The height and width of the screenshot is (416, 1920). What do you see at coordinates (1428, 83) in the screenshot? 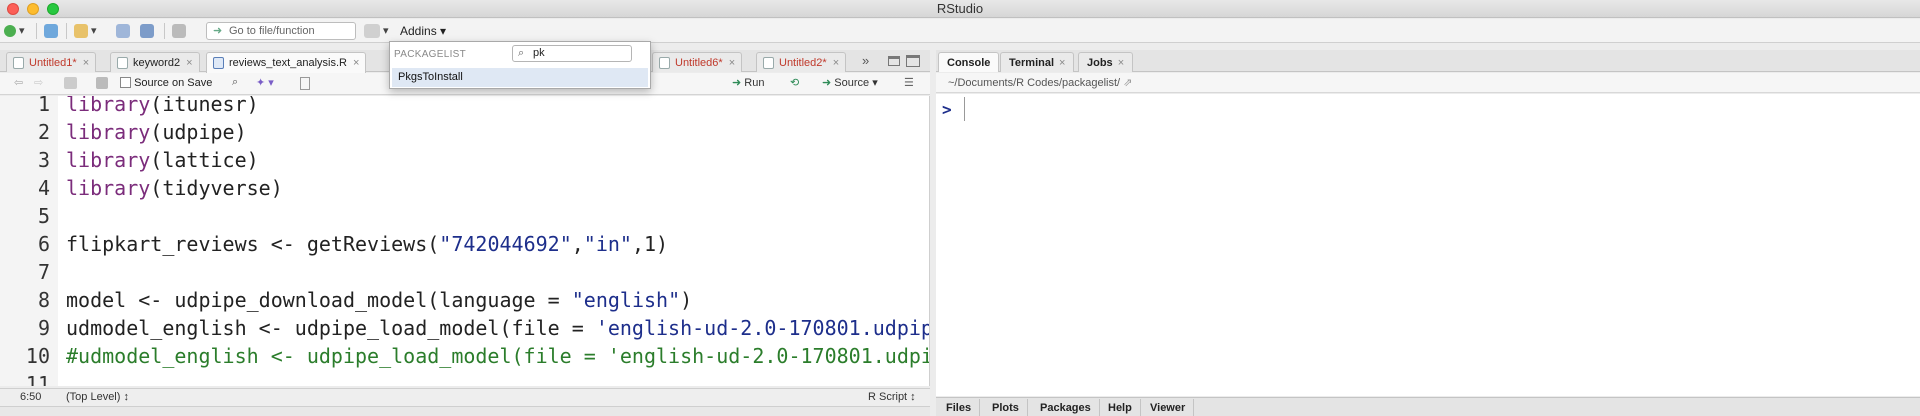
I see `working-directory: ~/Documents/R Codes/packagelist/ ⇗` at bounding box center [1428, 83].